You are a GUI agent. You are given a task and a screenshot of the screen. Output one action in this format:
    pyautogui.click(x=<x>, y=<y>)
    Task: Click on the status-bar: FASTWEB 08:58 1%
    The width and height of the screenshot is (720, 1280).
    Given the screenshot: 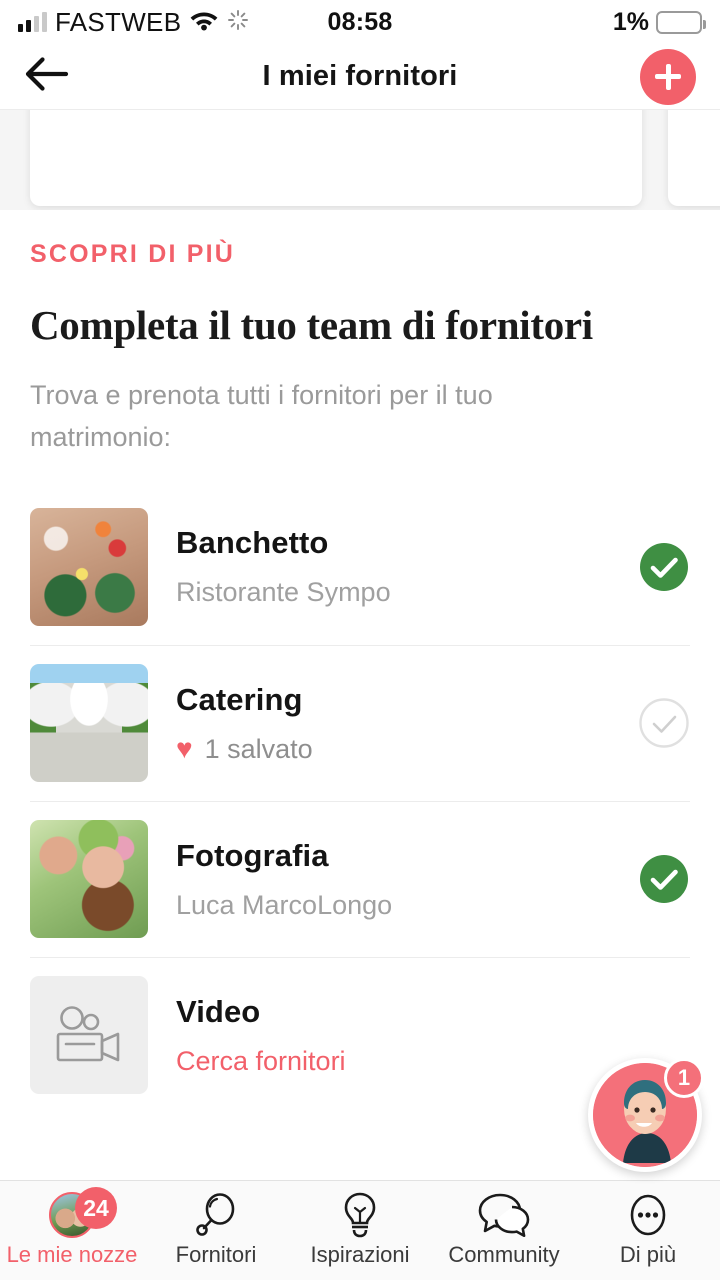 What is the action you would take?
    pyautogui.click(x=360, y=22)
    